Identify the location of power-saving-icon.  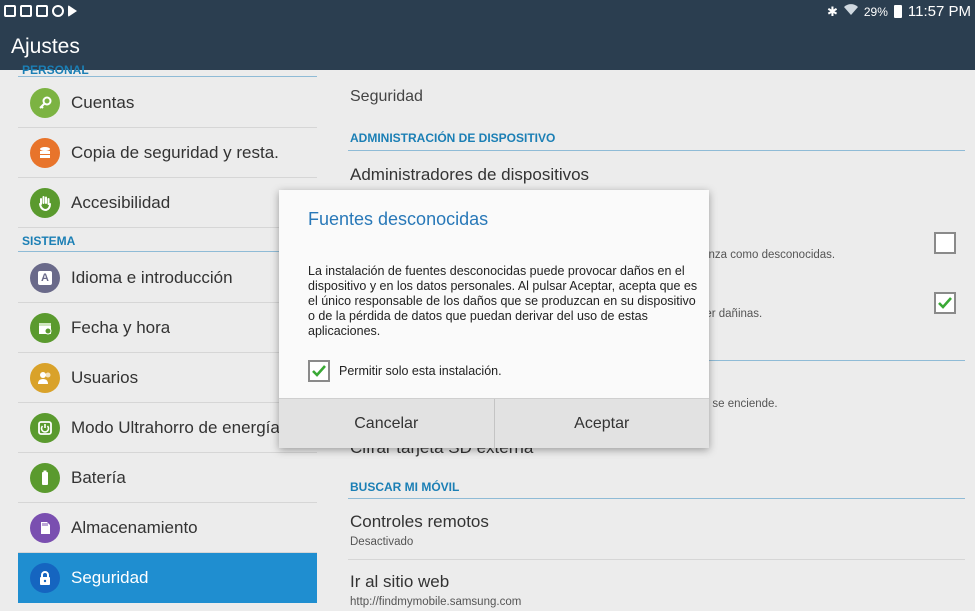
(45, 427).